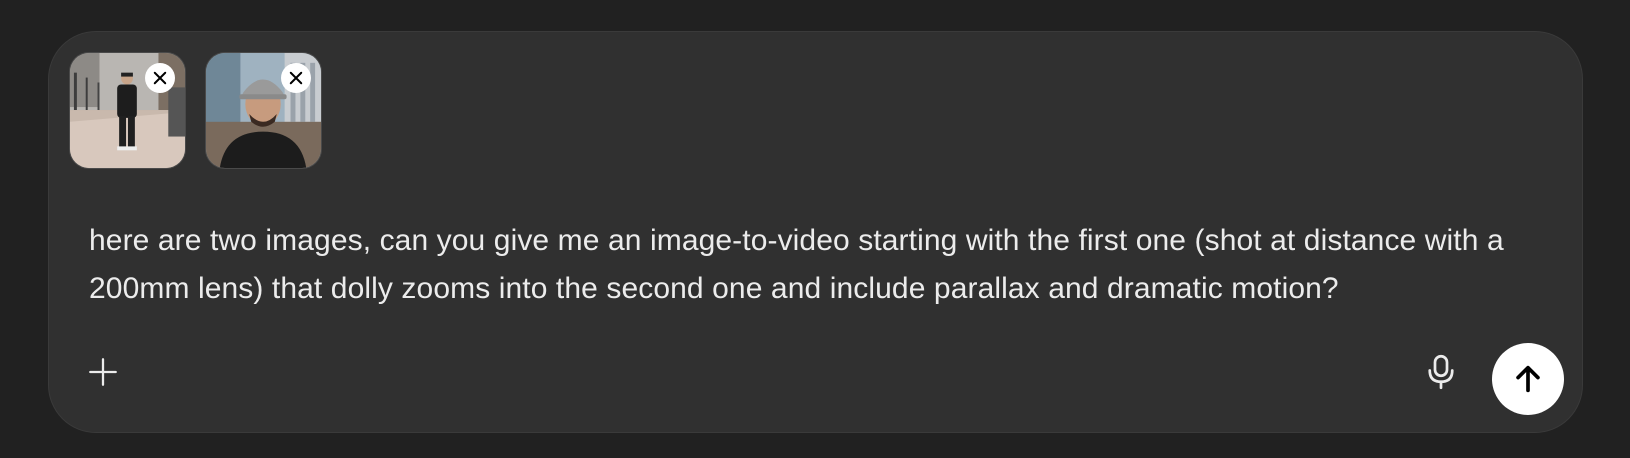 The width and height of the screenshot is (1630, 458). I want to click on add-attachment-button, so click(103, 372).